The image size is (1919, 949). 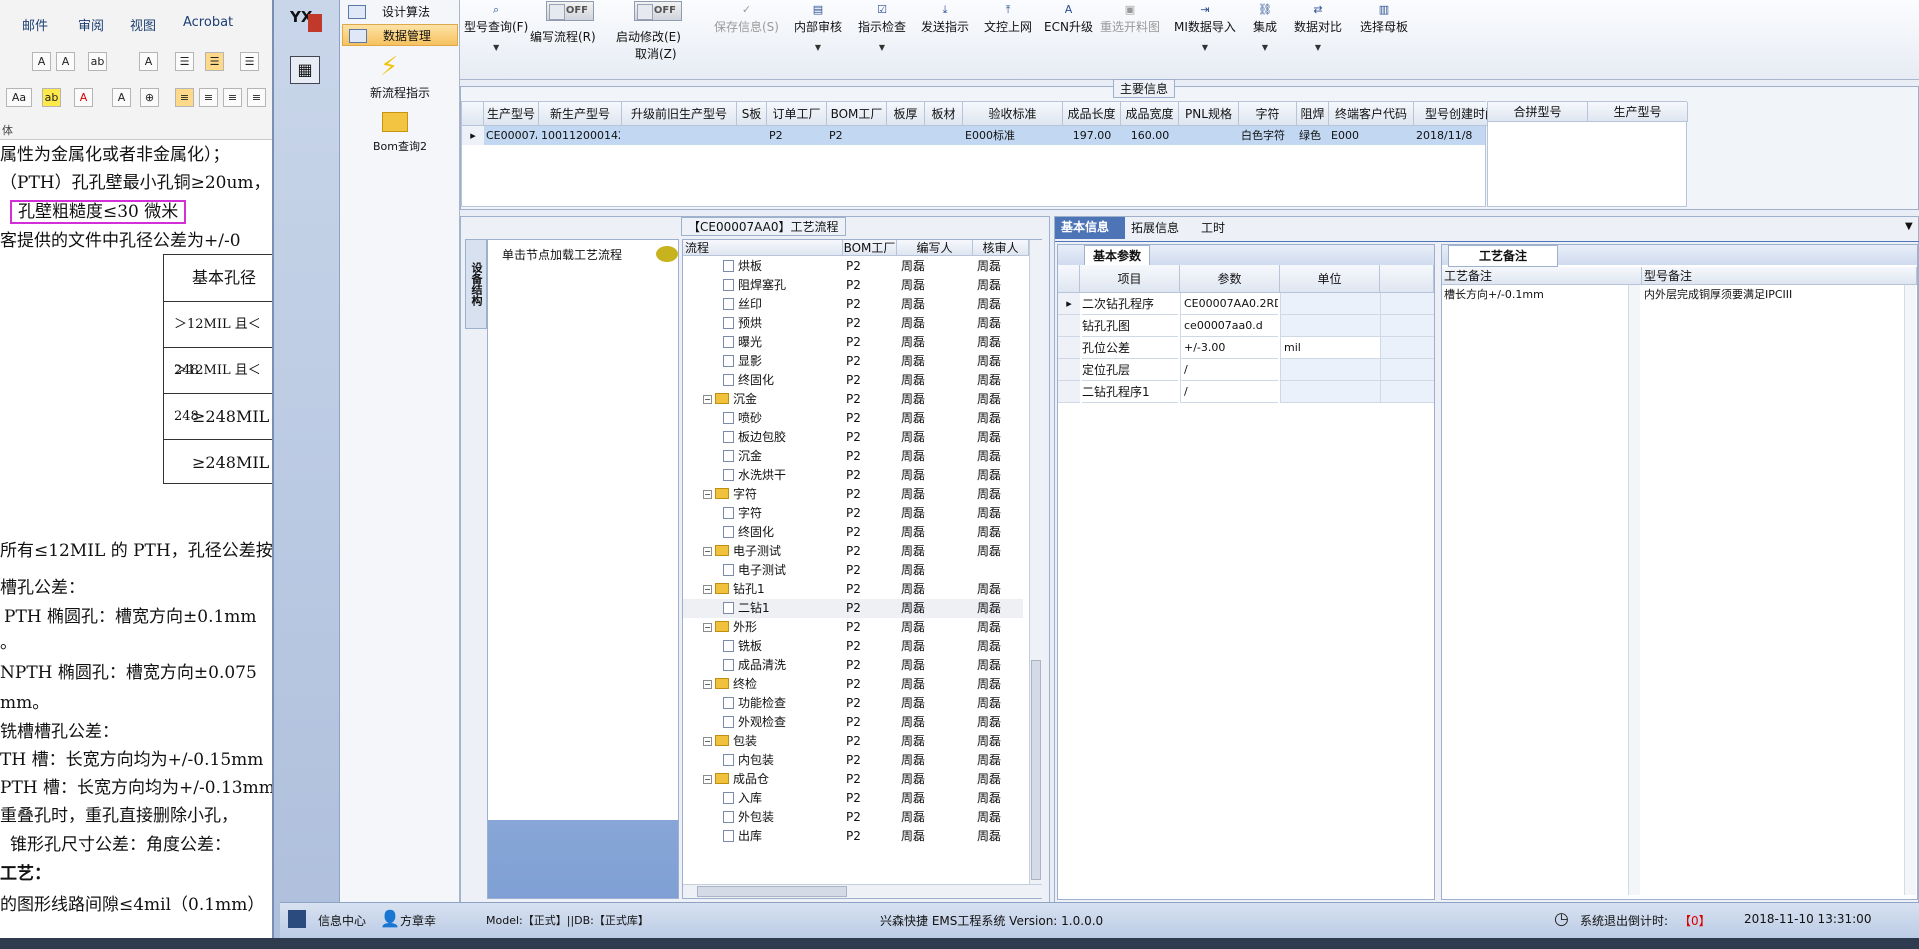 I want to click on flow-tree-node: 外包装 P2 周磊 周磊, so click(x=853, y=817).